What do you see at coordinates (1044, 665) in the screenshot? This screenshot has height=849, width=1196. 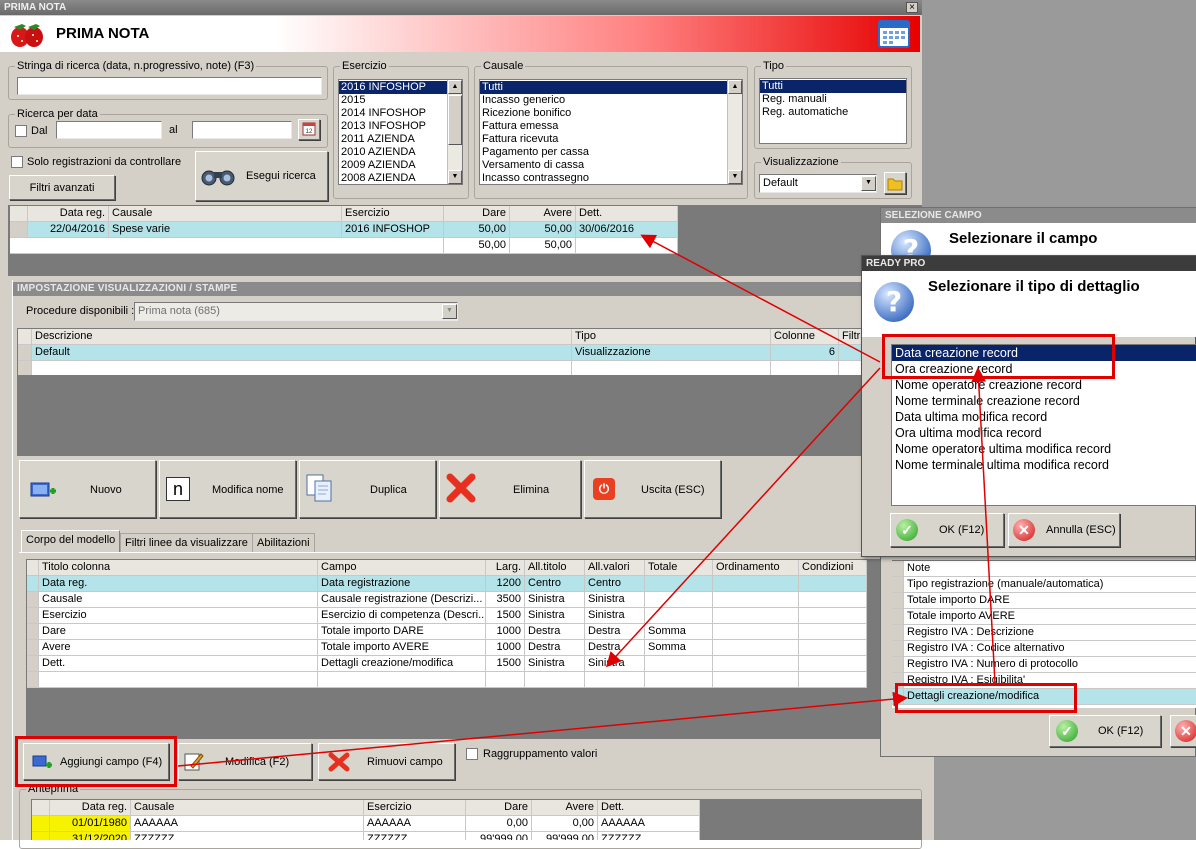 I see `list-item: Registro IVA : Numero di protocollo` at bounding box center [1044, 665].